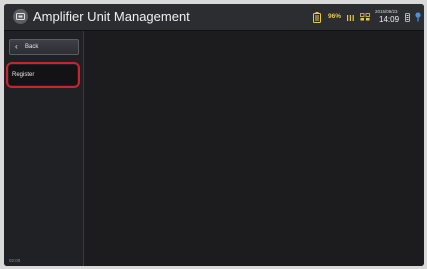 Image resolution: width=427 pixels, height=269 pixels. What do you see at coordinates (407, 17) in the screenshot?
I see `device-status-icon` at bounding box center [407, 17].